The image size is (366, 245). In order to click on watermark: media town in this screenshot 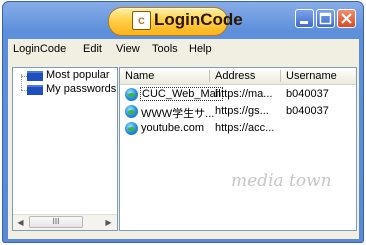, I will do `click(281, 181)`.